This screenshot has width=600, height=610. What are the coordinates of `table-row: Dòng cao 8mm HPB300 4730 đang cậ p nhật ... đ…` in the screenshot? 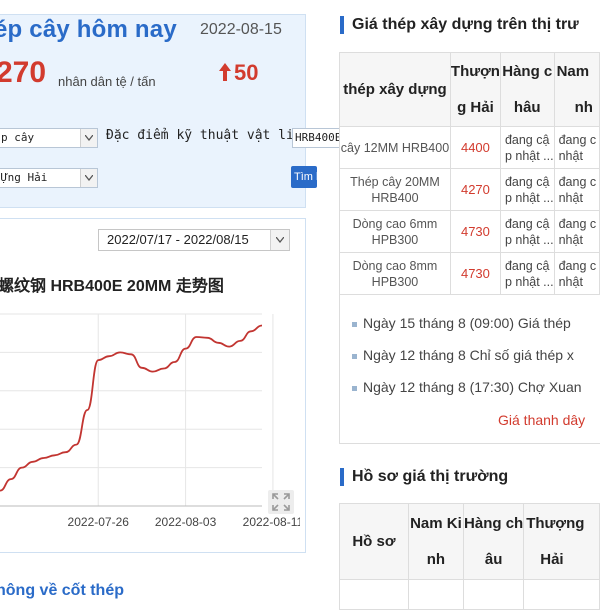 It's located at (469, 273).